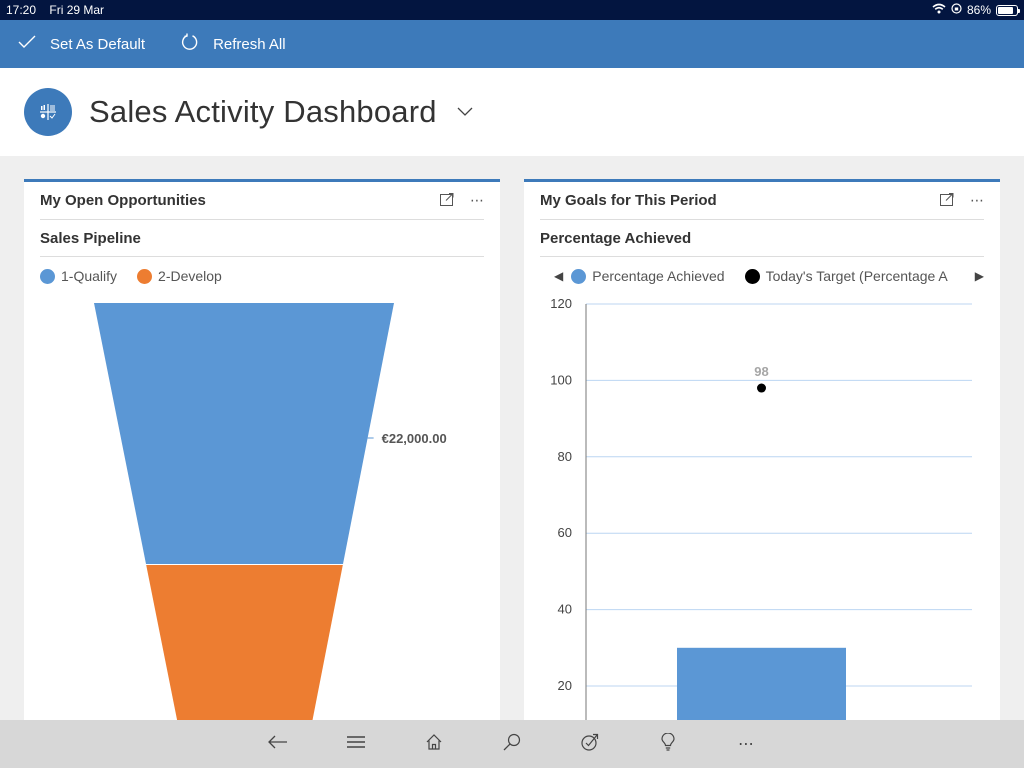 This screenshot has height=768, width=1024. Describe the element at coordinates (512, 44) in the screenshot. I see `command-bar: Set As Default Refresh All` at that location.